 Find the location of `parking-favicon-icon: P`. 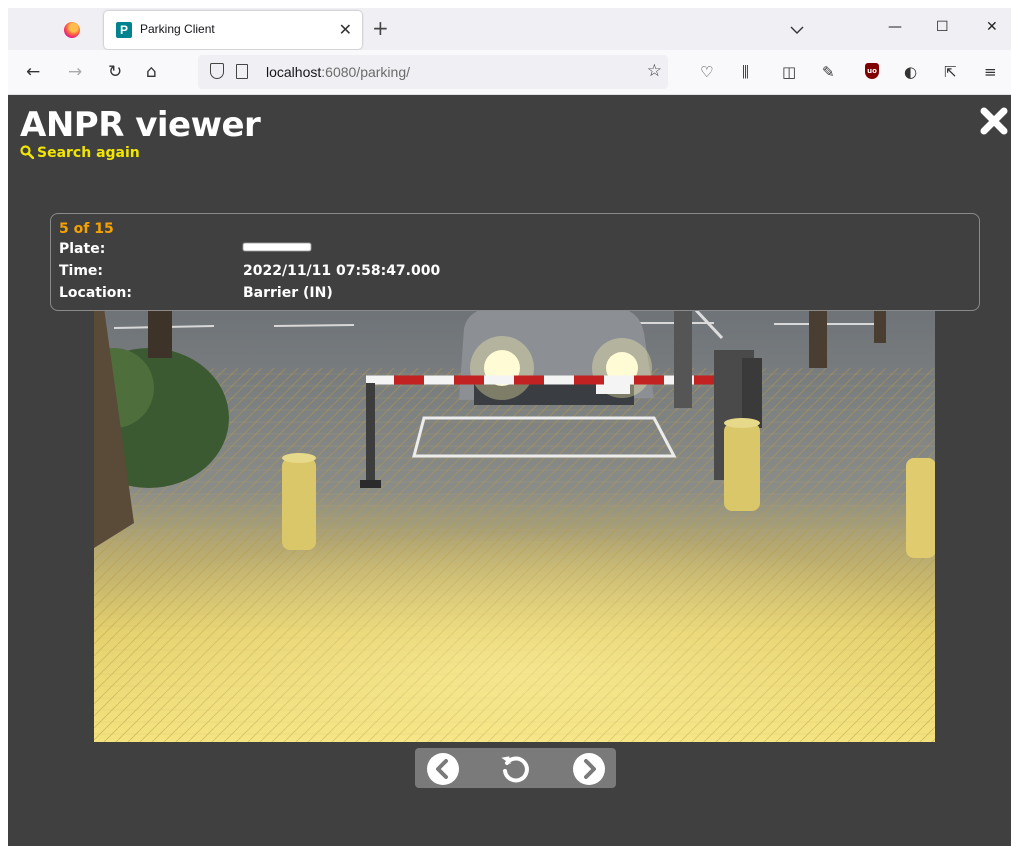

parking-favicon-icon: P is located at coordinates (124, 30).